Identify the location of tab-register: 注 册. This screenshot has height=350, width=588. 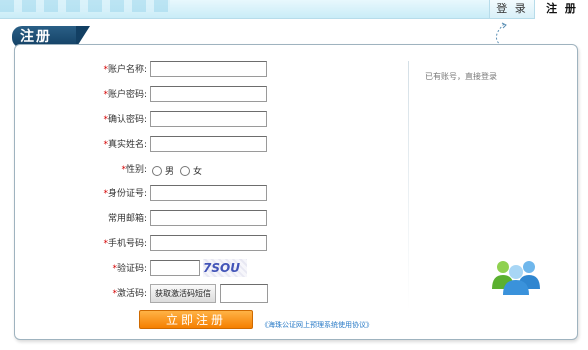
(561, 9).